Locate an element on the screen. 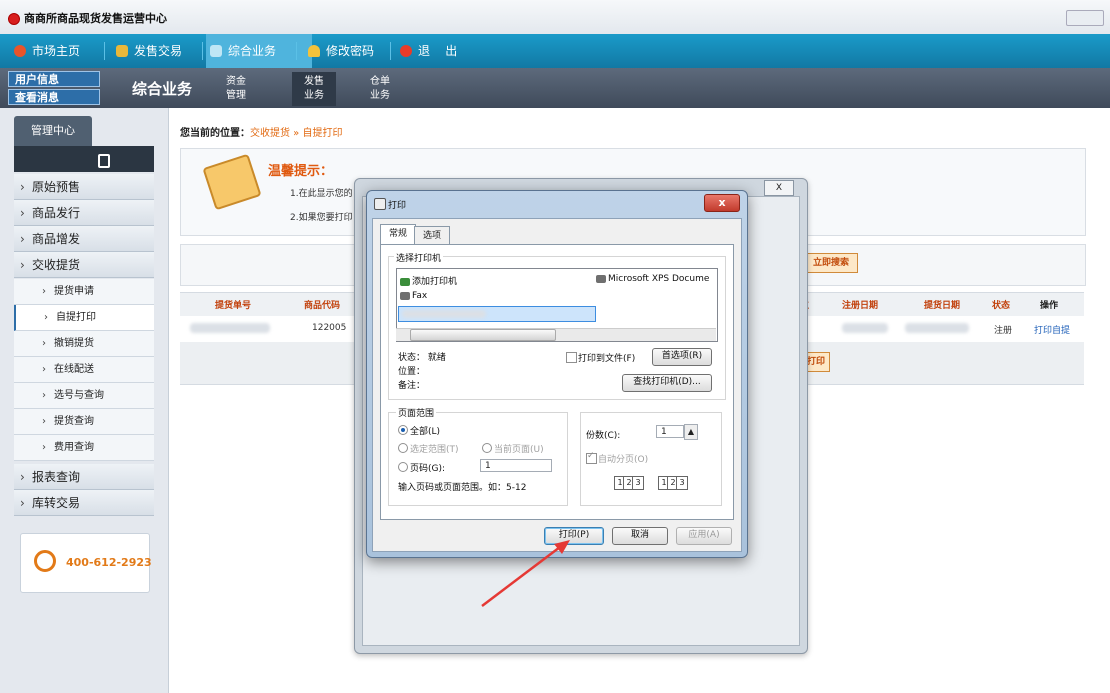 The image size is (1110, 693). status-label-text: 状态： is located at coordinates (412, 358).